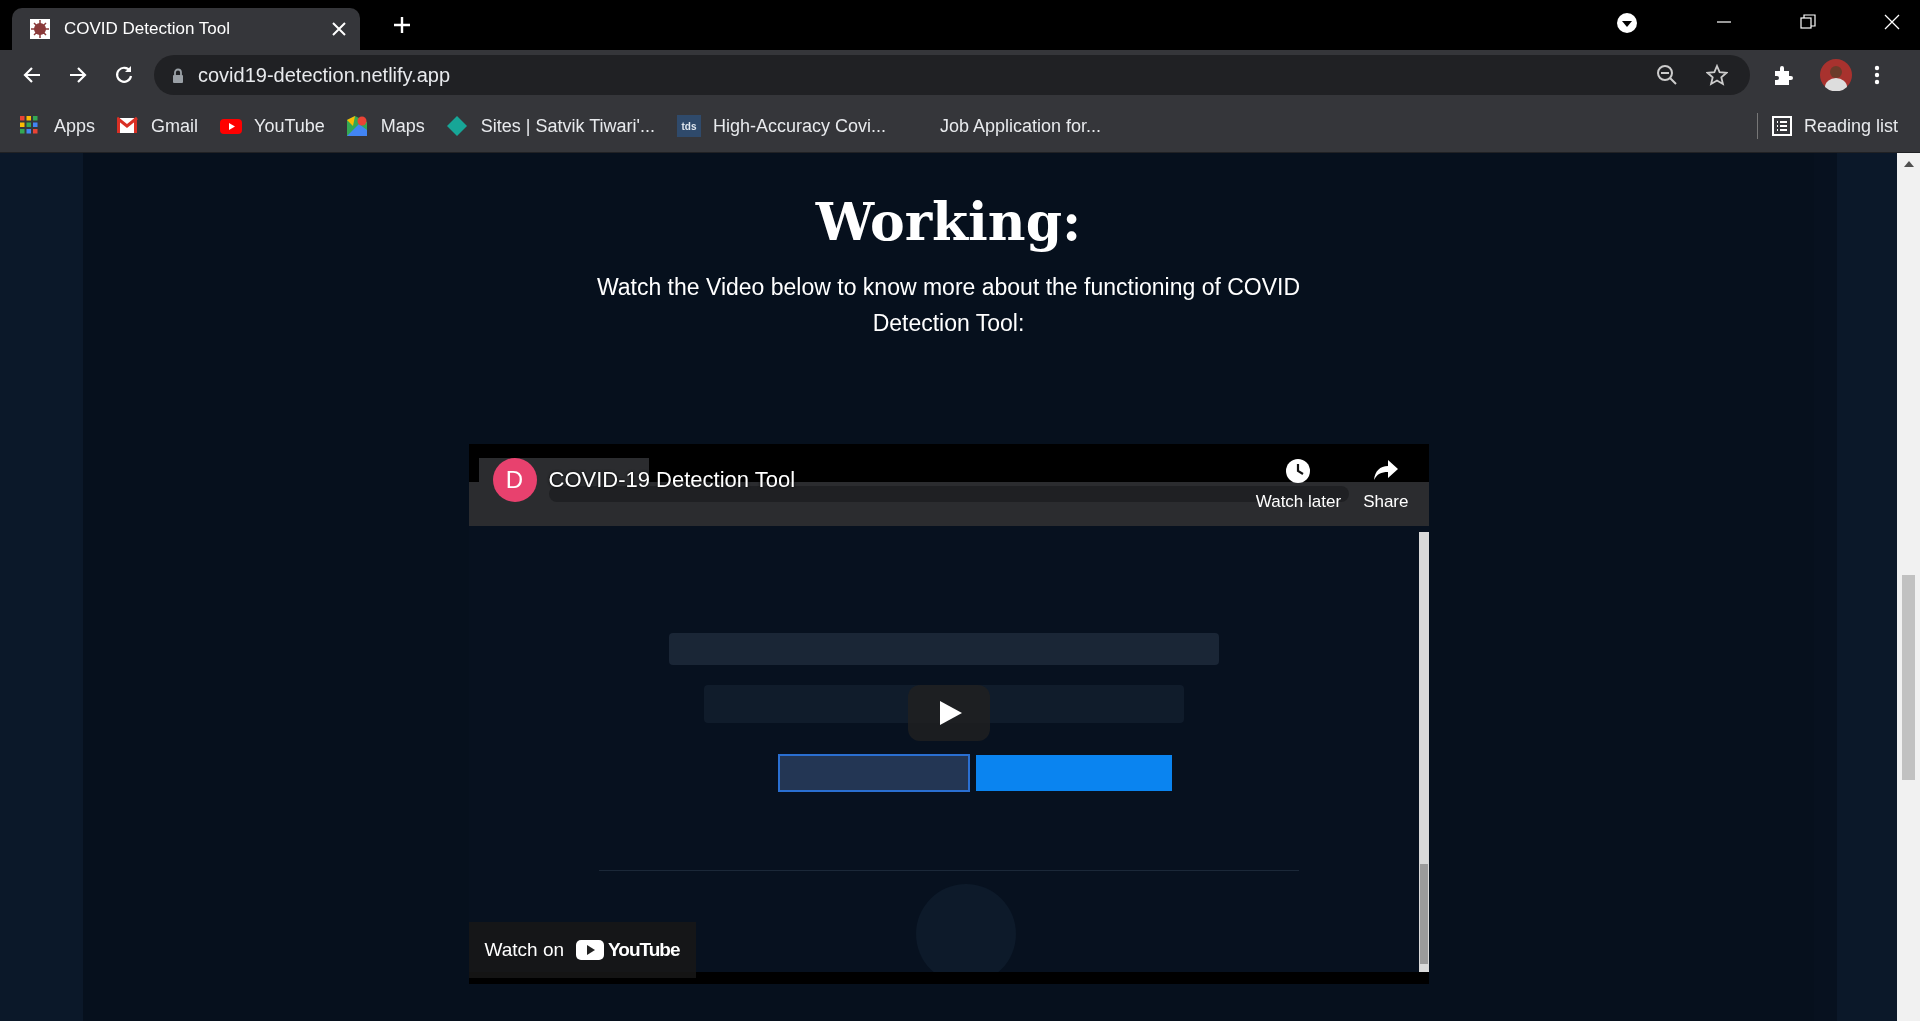 The width and height of the screenshot is (1920, 1021). Describe the element at coordinates (32, 75) in the screenshot. I see `back-icon` at that location.